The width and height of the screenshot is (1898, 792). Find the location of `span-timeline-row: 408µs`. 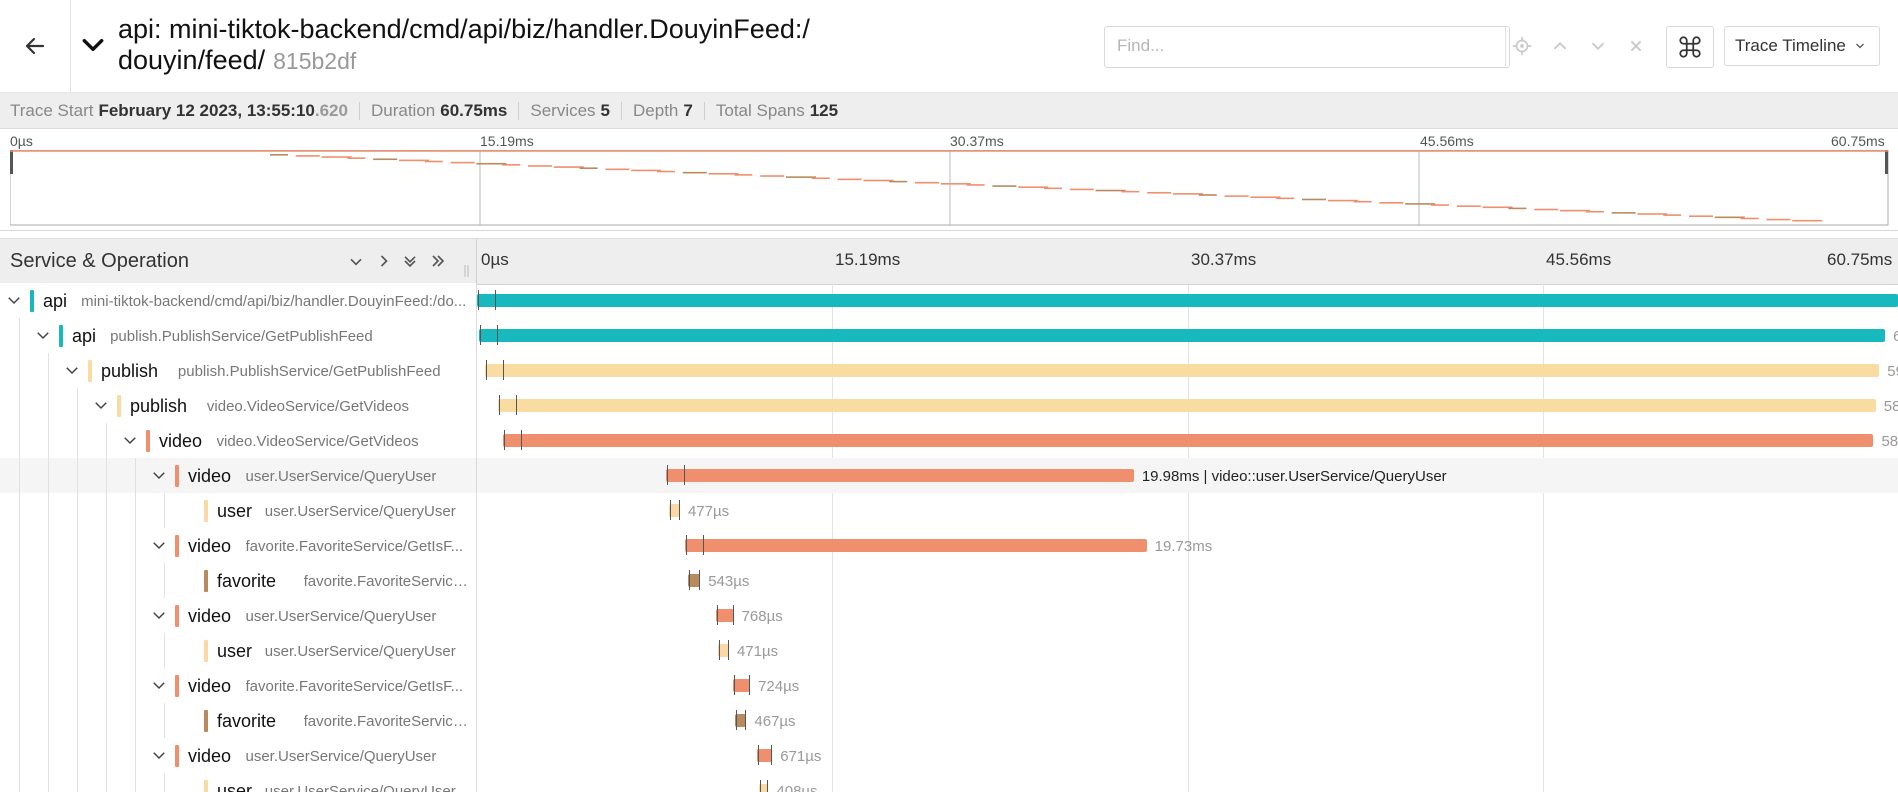

span-timeline-row: 408µs is located at coordinates (1187, 782).